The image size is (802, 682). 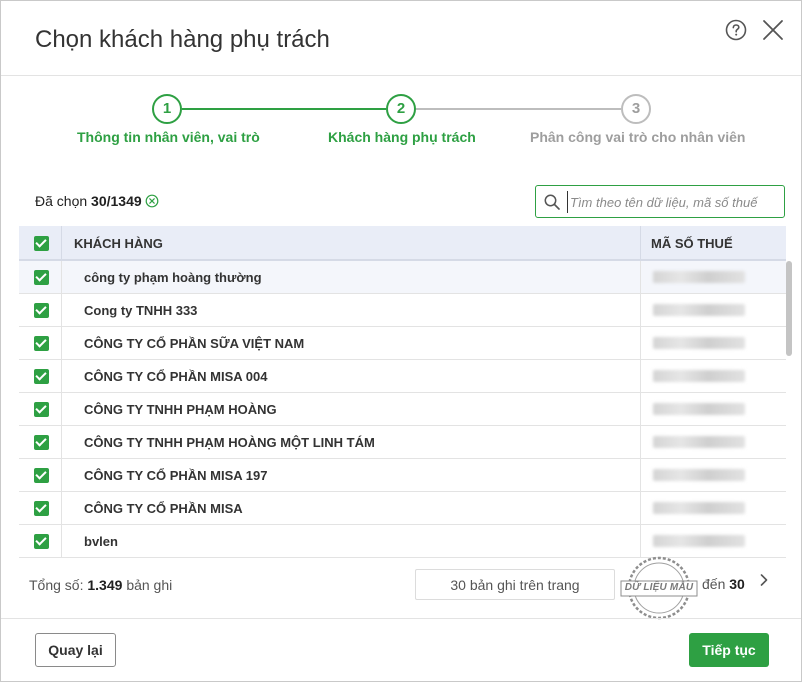 I want to click on table-scrollbar, so click(x=789, y=308).